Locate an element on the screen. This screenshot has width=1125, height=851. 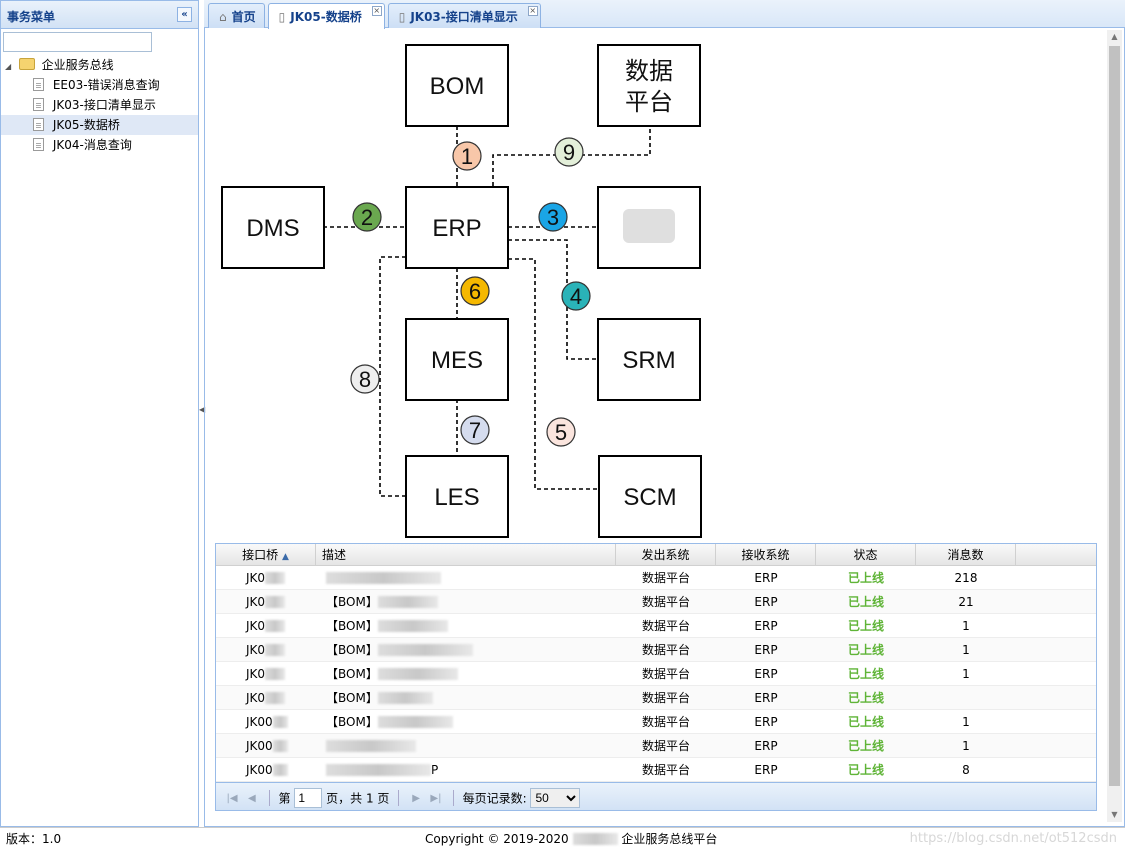
cell-desc: P is located at coordinates (435, 770).